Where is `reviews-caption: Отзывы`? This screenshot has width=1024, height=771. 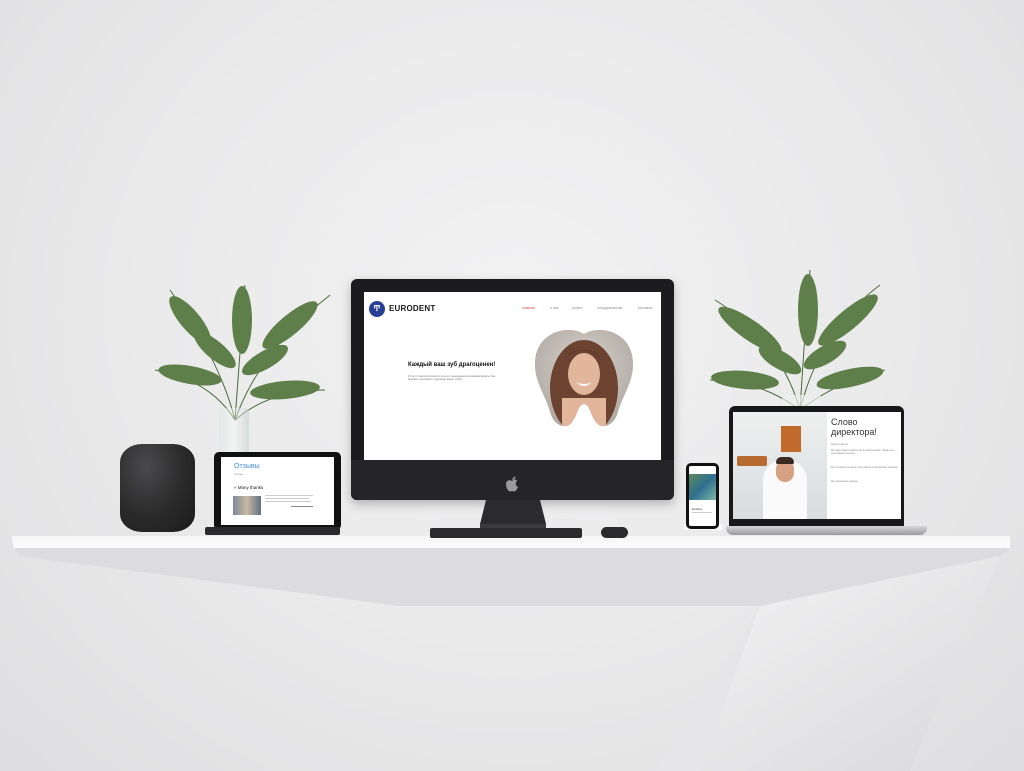 reviews-caption: Отзывы is located at coordinates (239, 474).